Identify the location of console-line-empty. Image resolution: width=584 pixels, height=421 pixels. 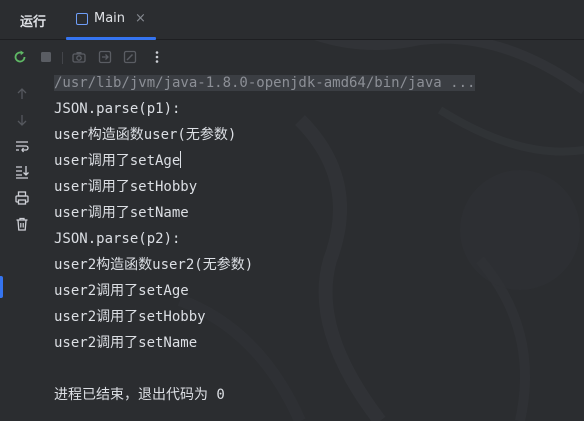
(319, 369).